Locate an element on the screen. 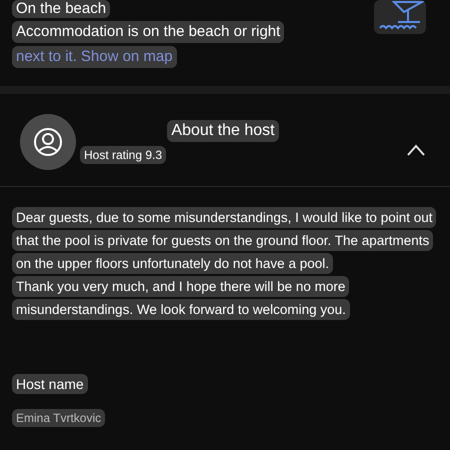 The image size is (450, 450). section-description: next to it. is located at coordinates (46, 57).